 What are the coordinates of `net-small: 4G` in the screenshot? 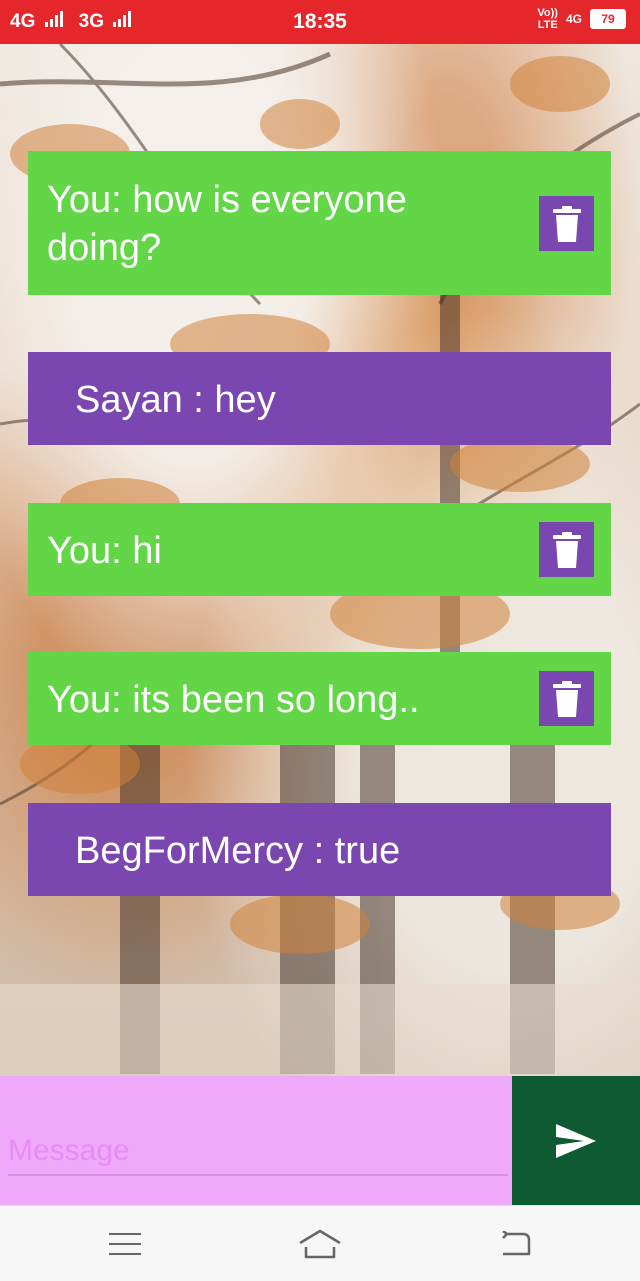 It's located at (573, 19).